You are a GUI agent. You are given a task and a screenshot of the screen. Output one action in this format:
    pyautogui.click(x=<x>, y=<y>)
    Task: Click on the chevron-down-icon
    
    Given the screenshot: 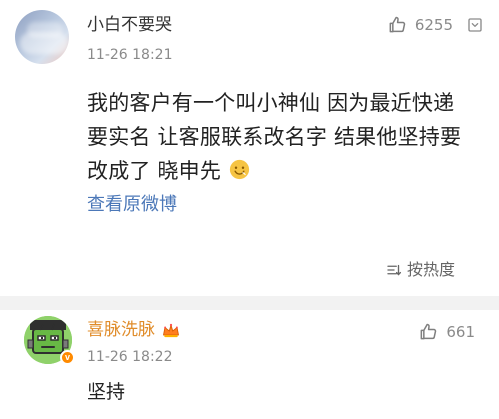 What is the action you would take?
    pyautogui.click(x=475, y=25)
    